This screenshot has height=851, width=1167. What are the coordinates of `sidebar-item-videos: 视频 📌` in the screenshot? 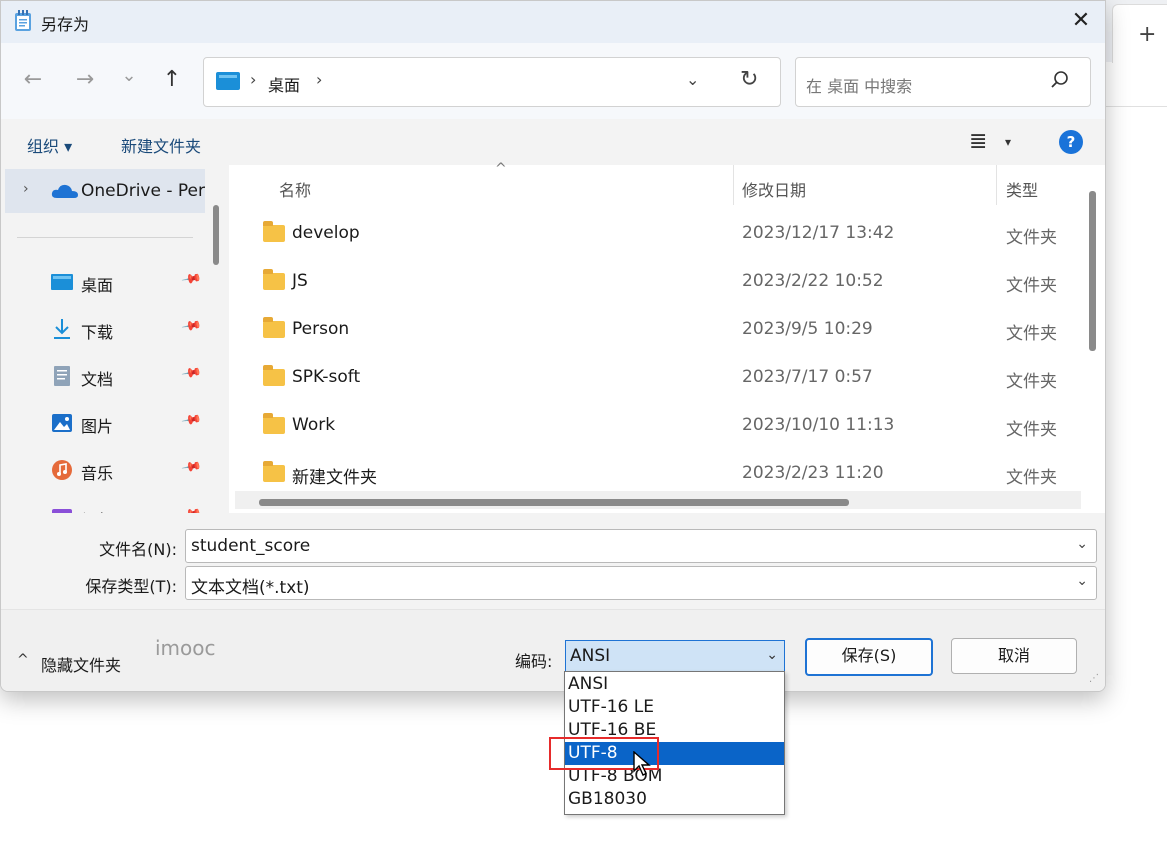 It's located at (103, 505).